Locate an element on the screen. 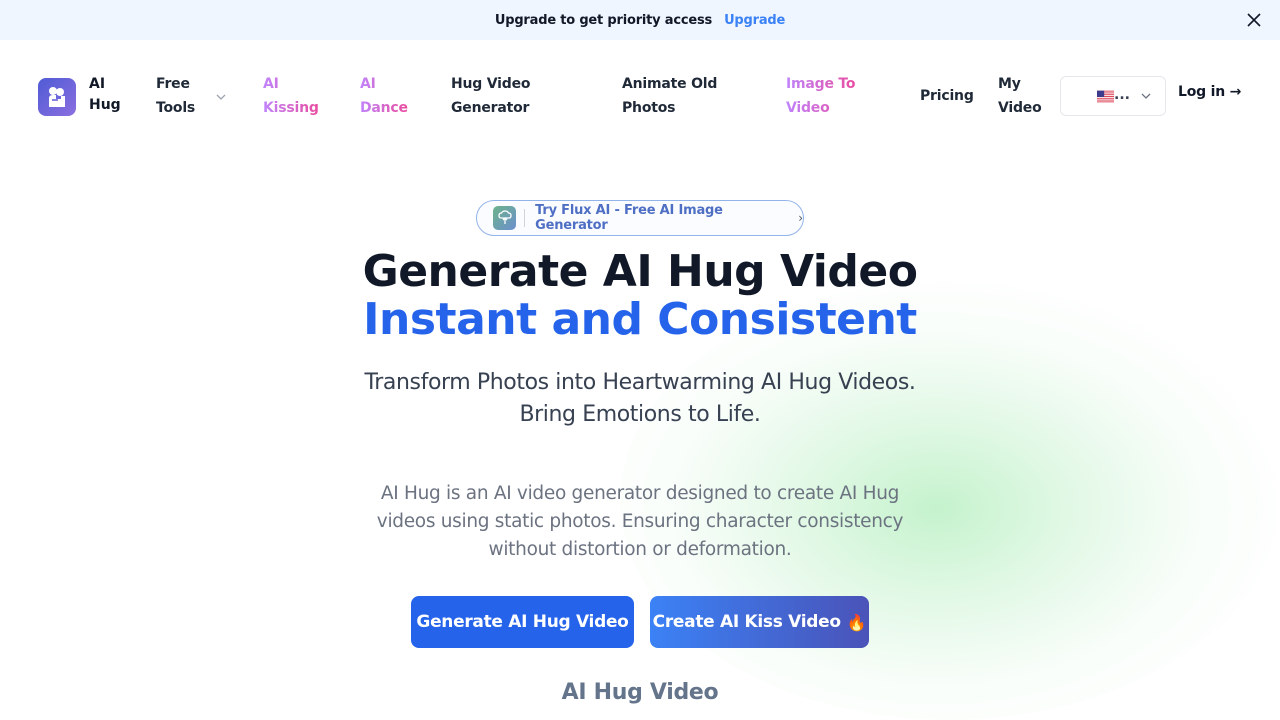 The image size is (1280, 720). upgrade-link: Upgrade is located at coordinates (754, 20).